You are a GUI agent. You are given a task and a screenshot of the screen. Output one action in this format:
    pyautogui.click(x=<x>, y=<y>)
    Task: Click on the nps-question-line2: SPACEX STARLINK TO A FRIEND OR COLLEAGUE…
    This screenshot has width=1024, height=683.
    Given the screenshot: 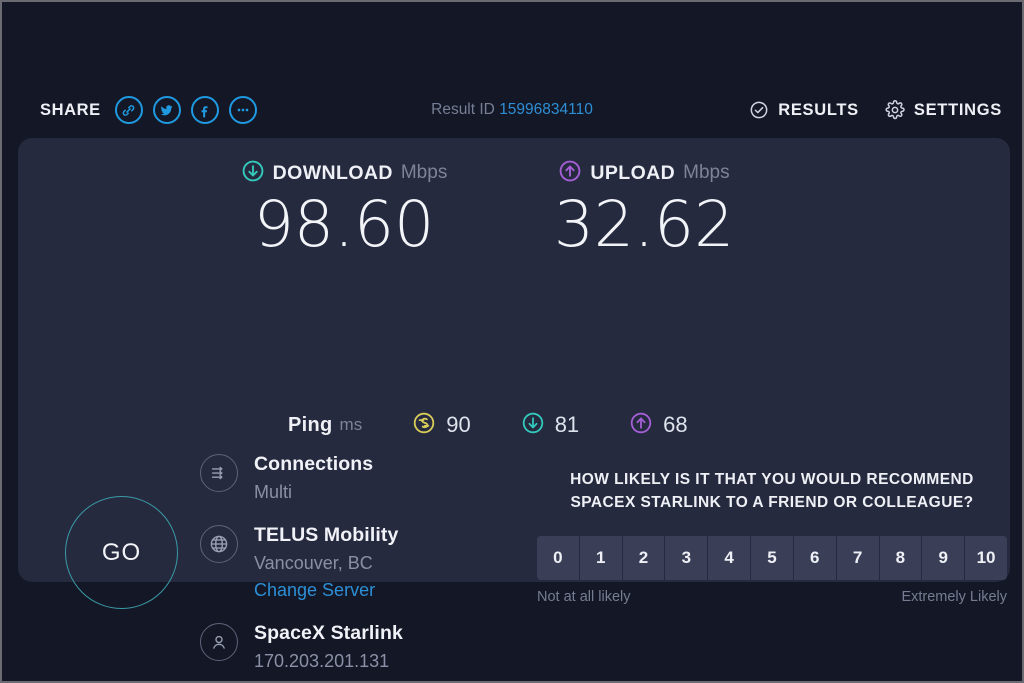 What is the action you would take?
    pyautogui.click(x=772, y=502)
    